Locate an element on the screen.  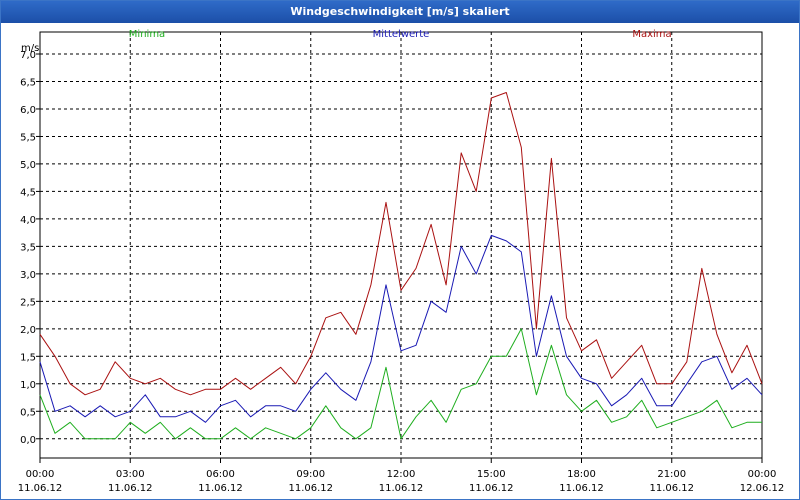
y-tick-label: 2,5 is located at coordinates (28, 302).